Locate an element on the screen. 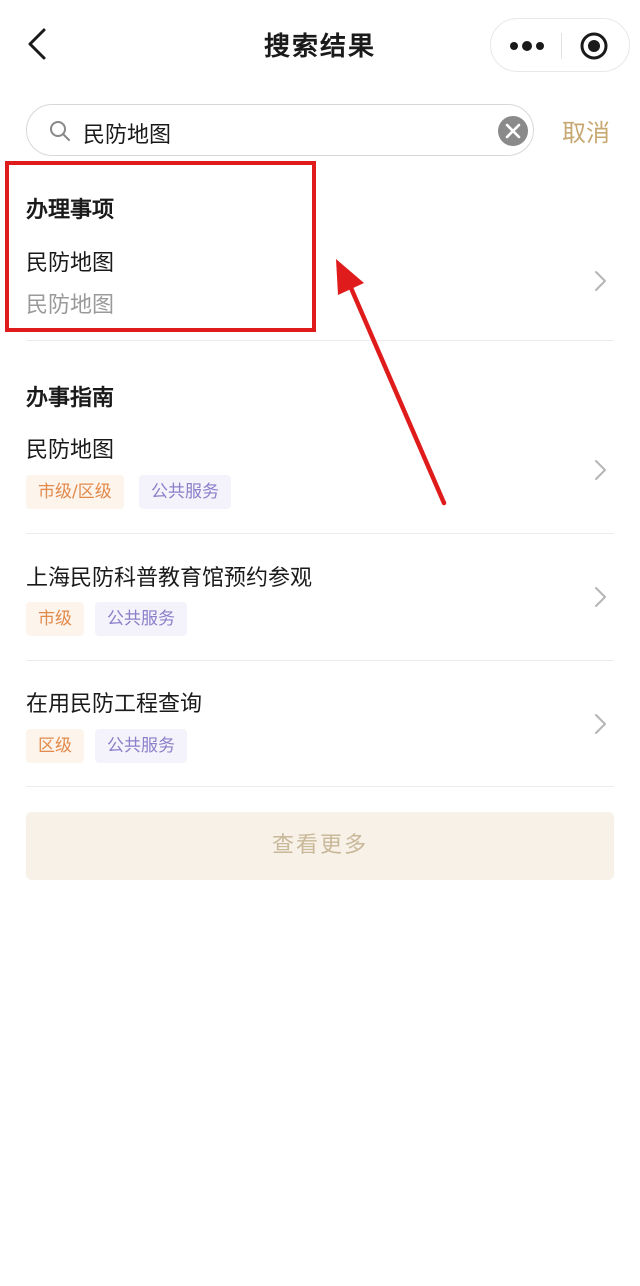  search-input: 民防地图 is located at coordinates (280, 130).